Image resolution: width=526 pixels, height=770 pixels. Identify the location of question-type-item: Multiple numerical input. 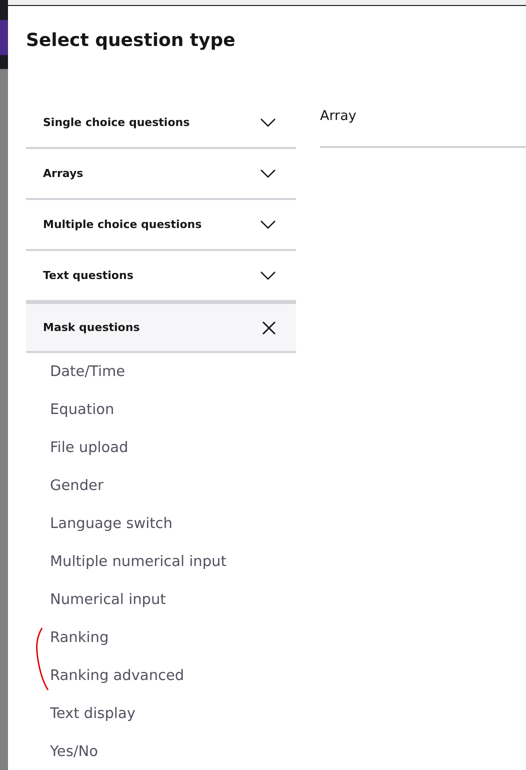
(161, 562).